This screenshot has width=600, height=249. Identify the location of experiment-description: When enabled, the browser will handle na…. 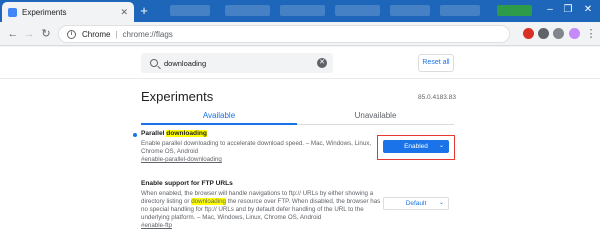
(261, 205).